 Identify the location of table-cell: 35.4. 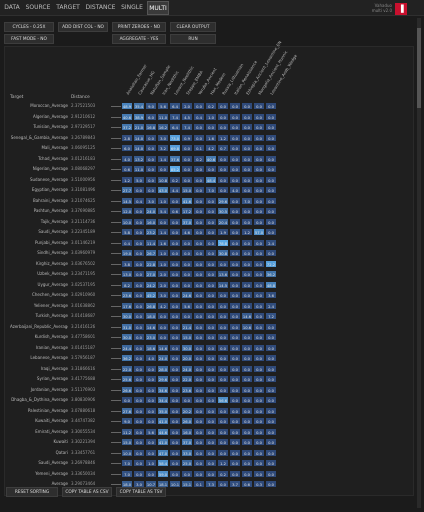
(139, 106).